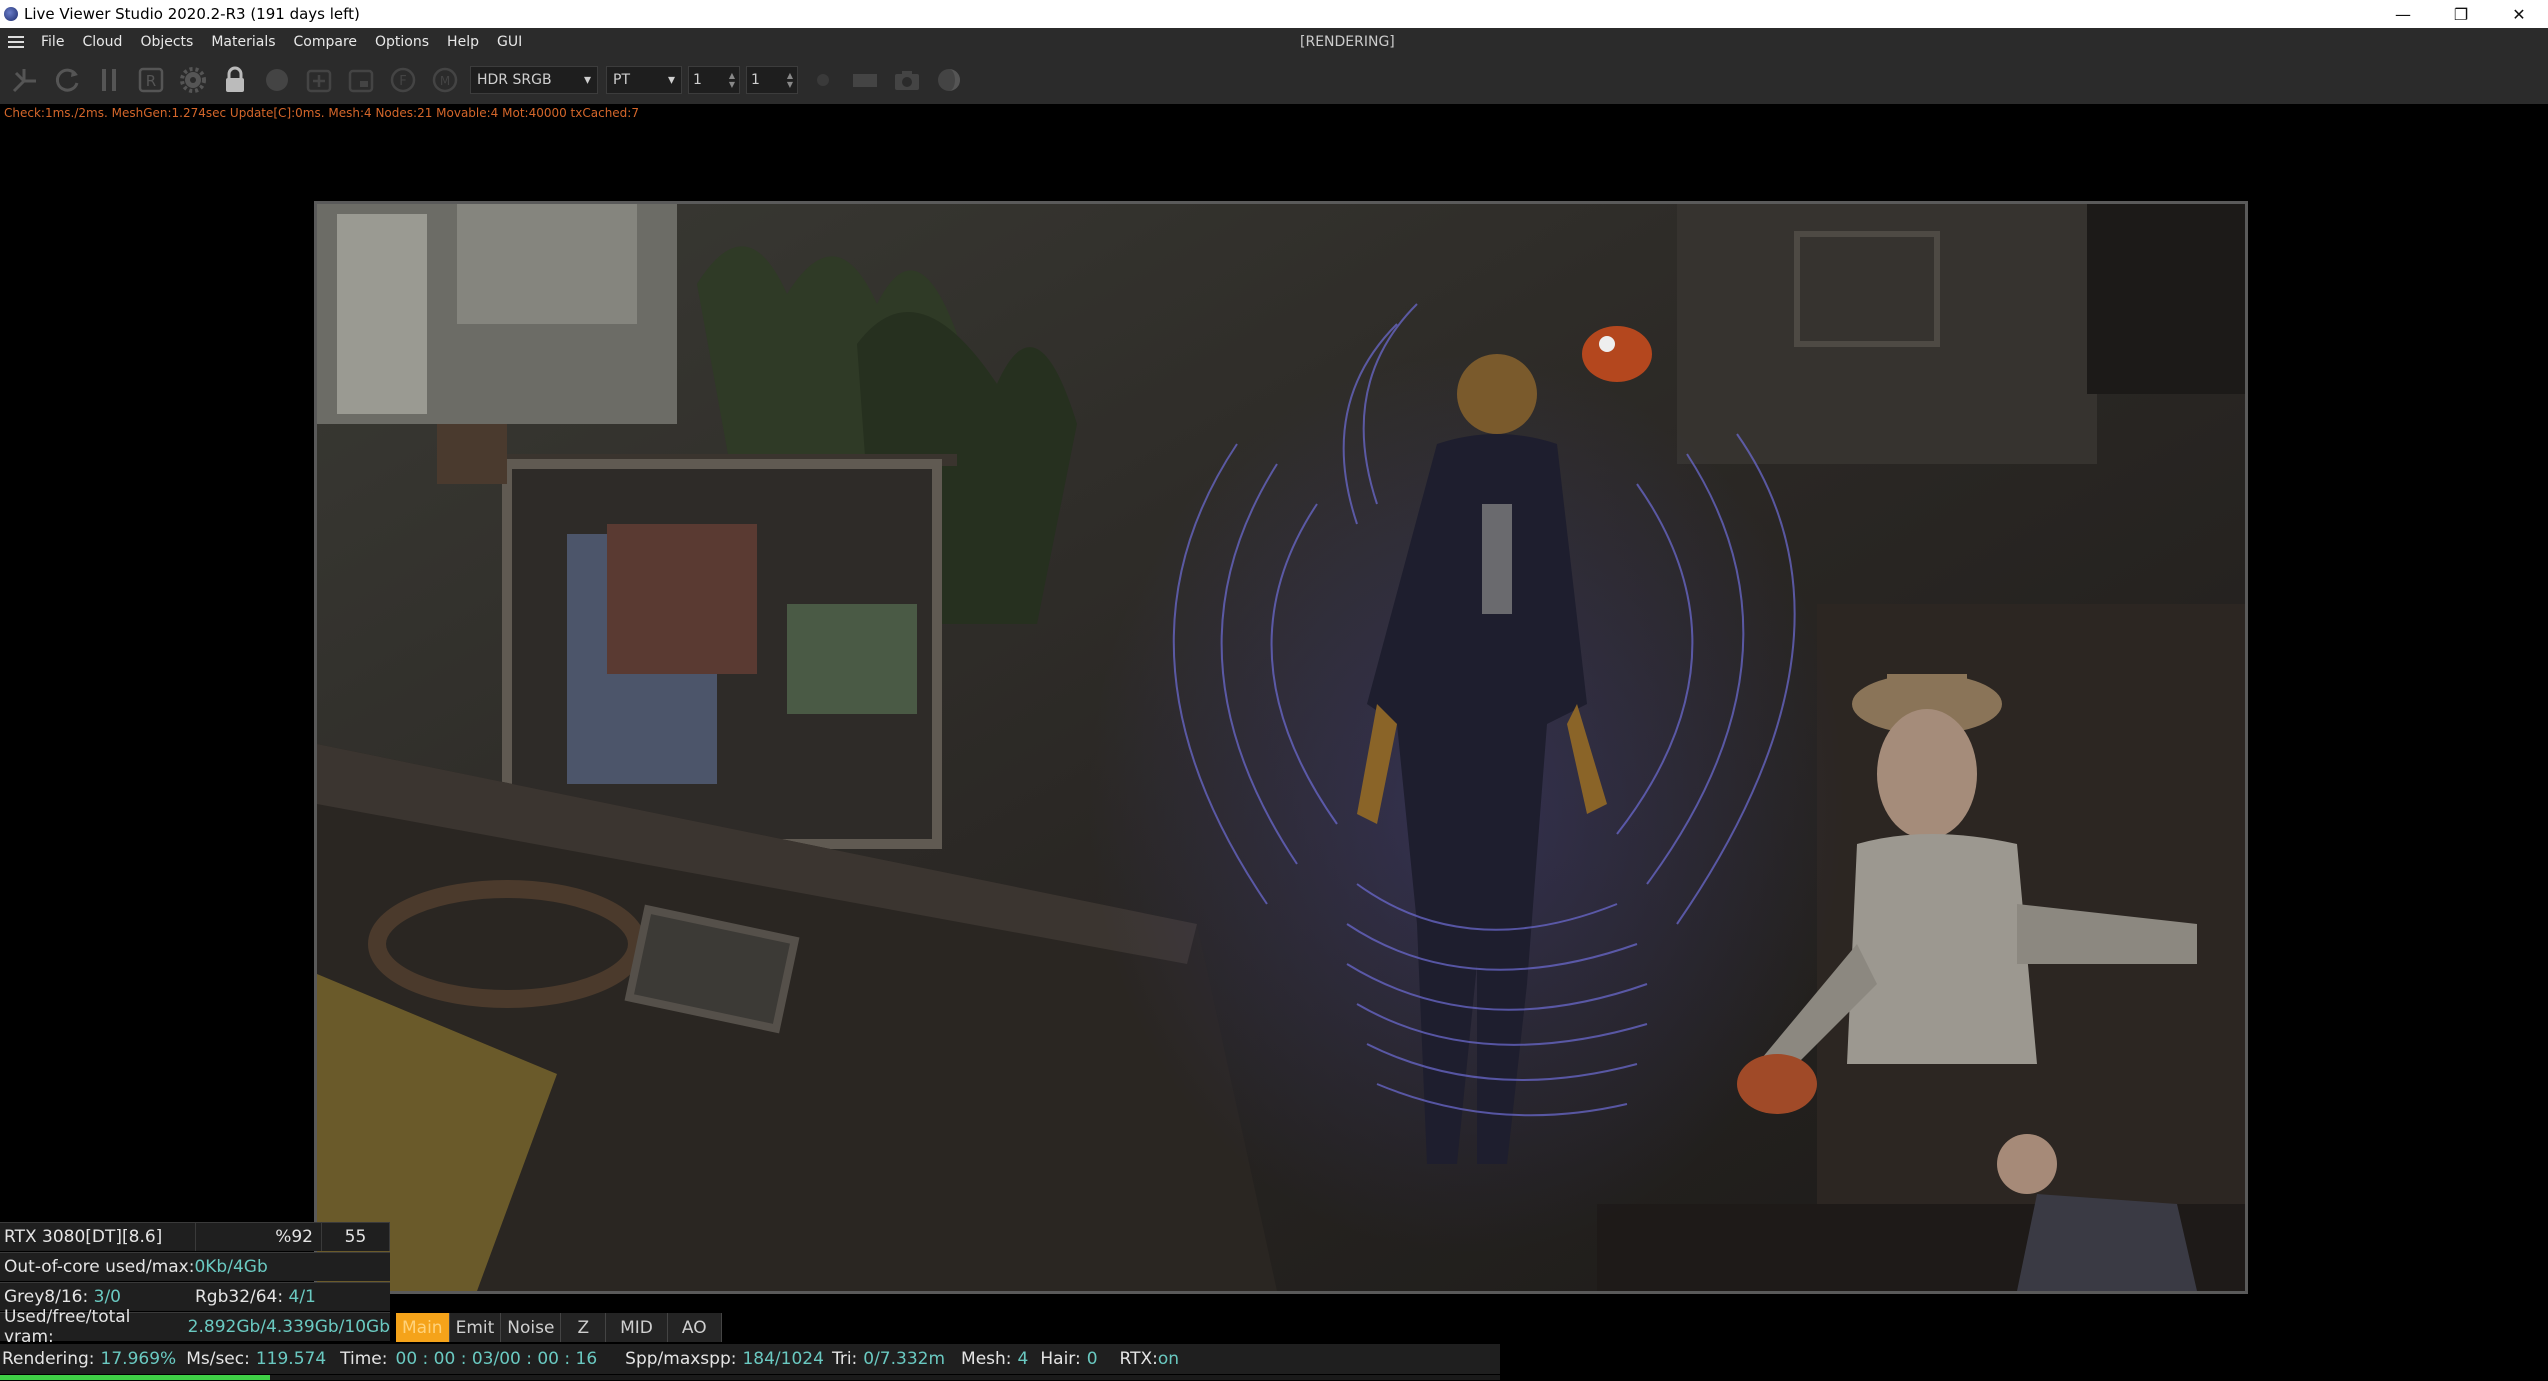 The image size is (2548, 1381). What do you see at coordinates (904, 1359) in the screenshot?
I see `tri-value: 0/7.332m` at bounding box center [904, 1359].